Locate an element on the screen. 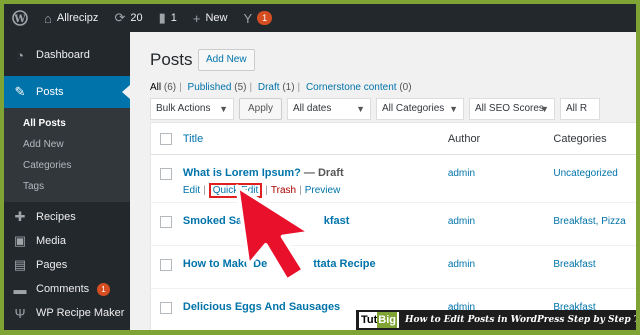 The width and height of the screenshot is (640, 335). view-all: All is located at coordinates (155, 87).